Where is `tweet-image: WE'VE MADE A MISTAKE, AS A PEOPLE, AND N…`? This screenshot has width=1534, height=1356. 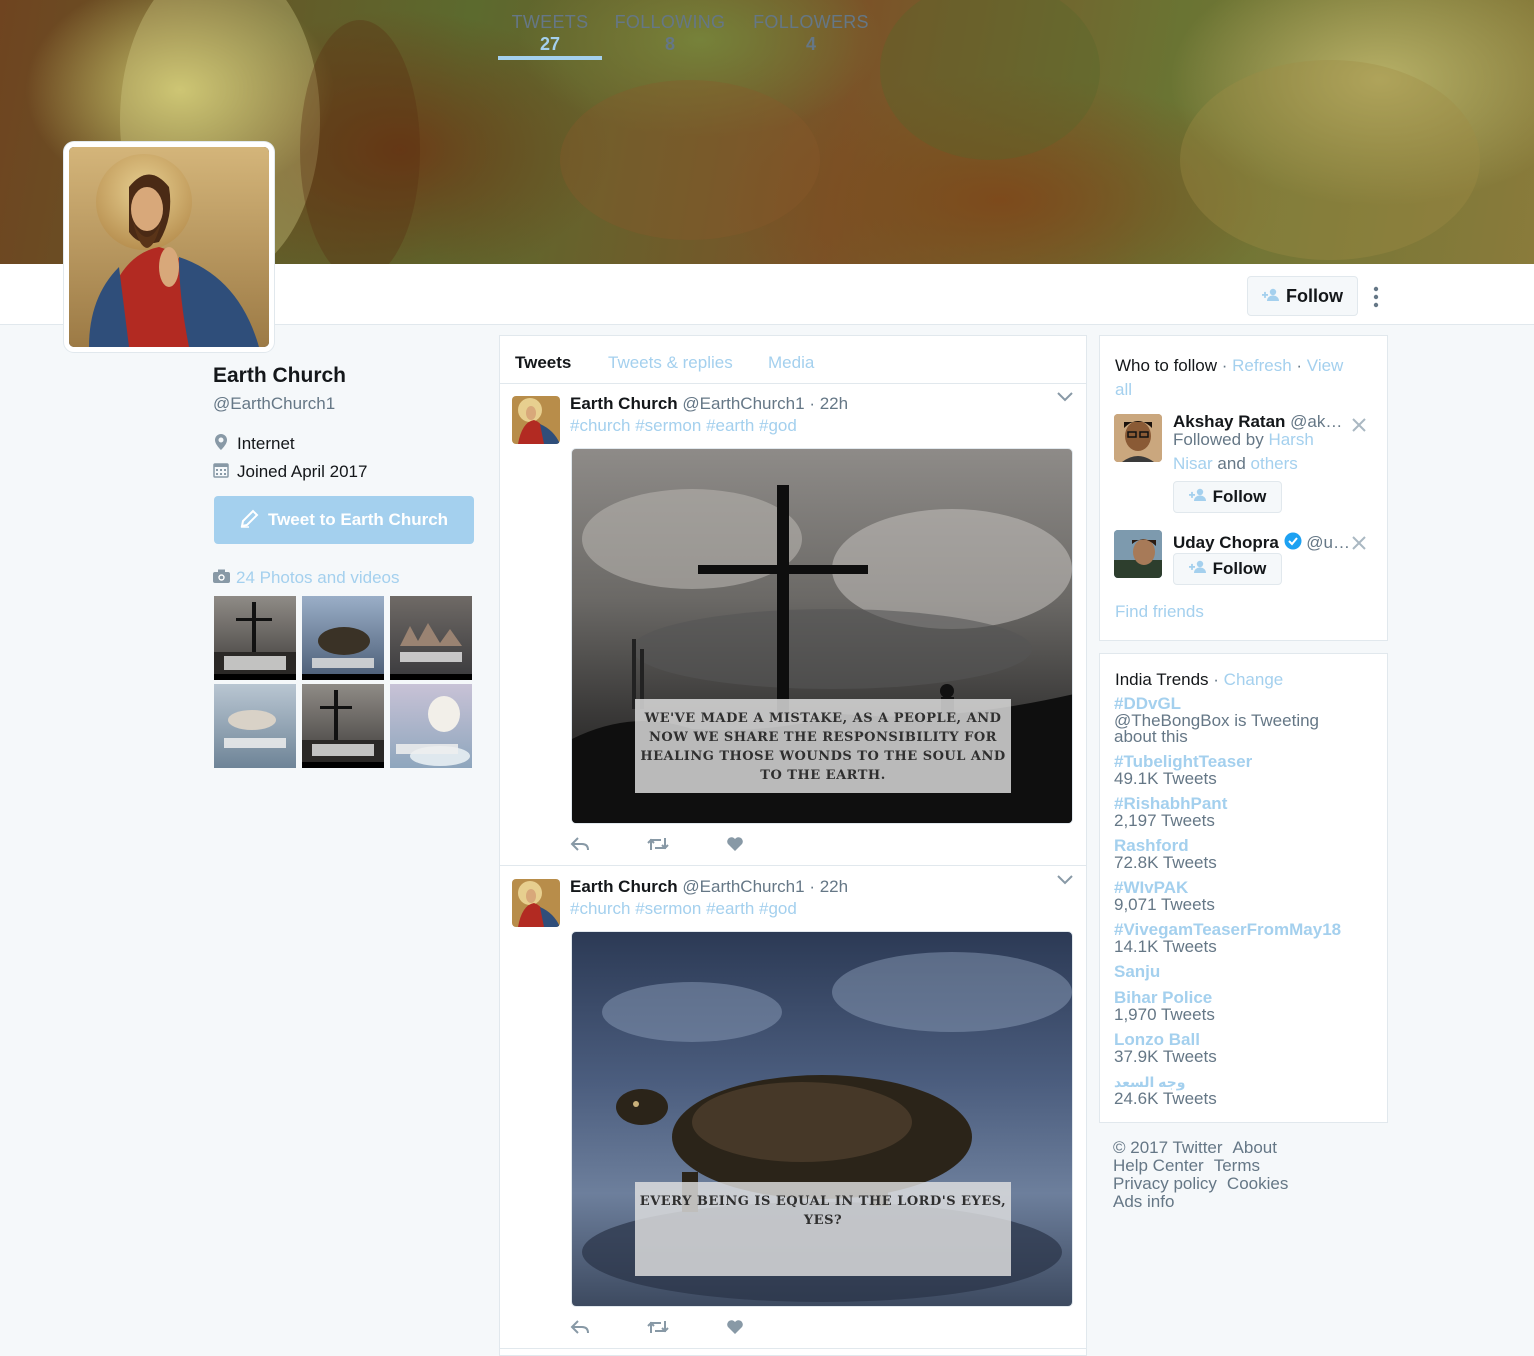
tweet-image: WE'VE MADE A MISTAKE, AS A PEOPLE, AND N… is located at coordinates (822, 636).